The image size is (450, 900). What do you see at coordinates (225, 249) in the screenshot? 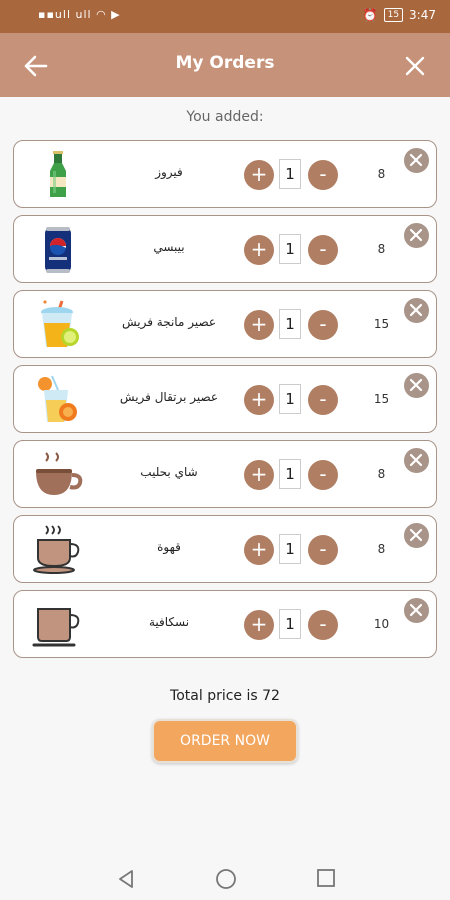
I see `order-item: بيبسي + 1 - 8` at bounding box center [225, 249].